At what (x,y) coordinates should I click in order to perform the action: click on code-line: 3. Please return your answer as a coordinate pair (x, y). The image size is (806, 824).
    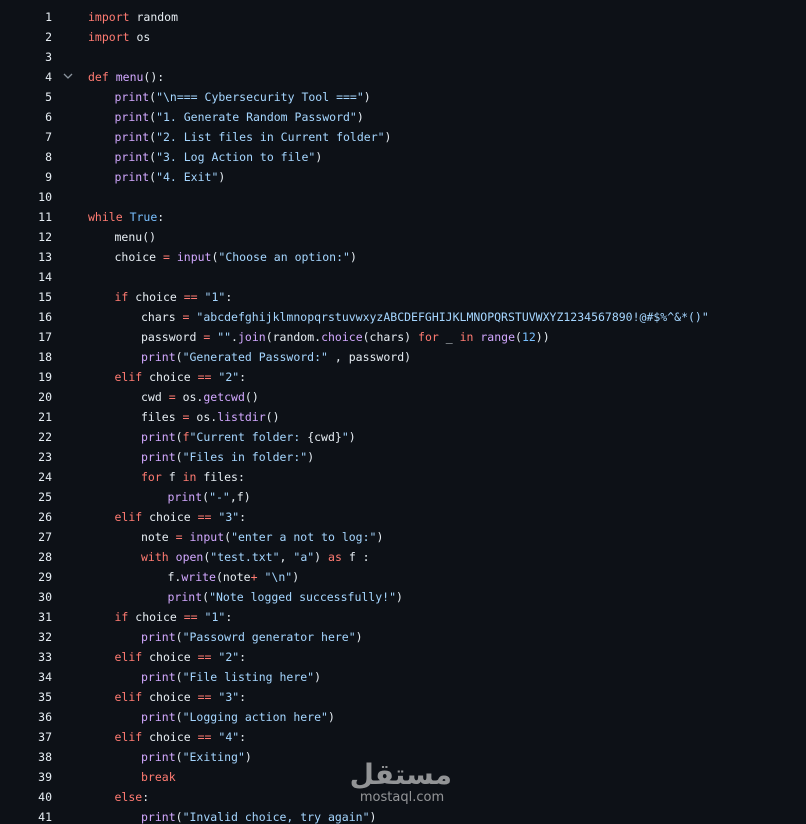
    Looking at the image, I should click on (403, 57).